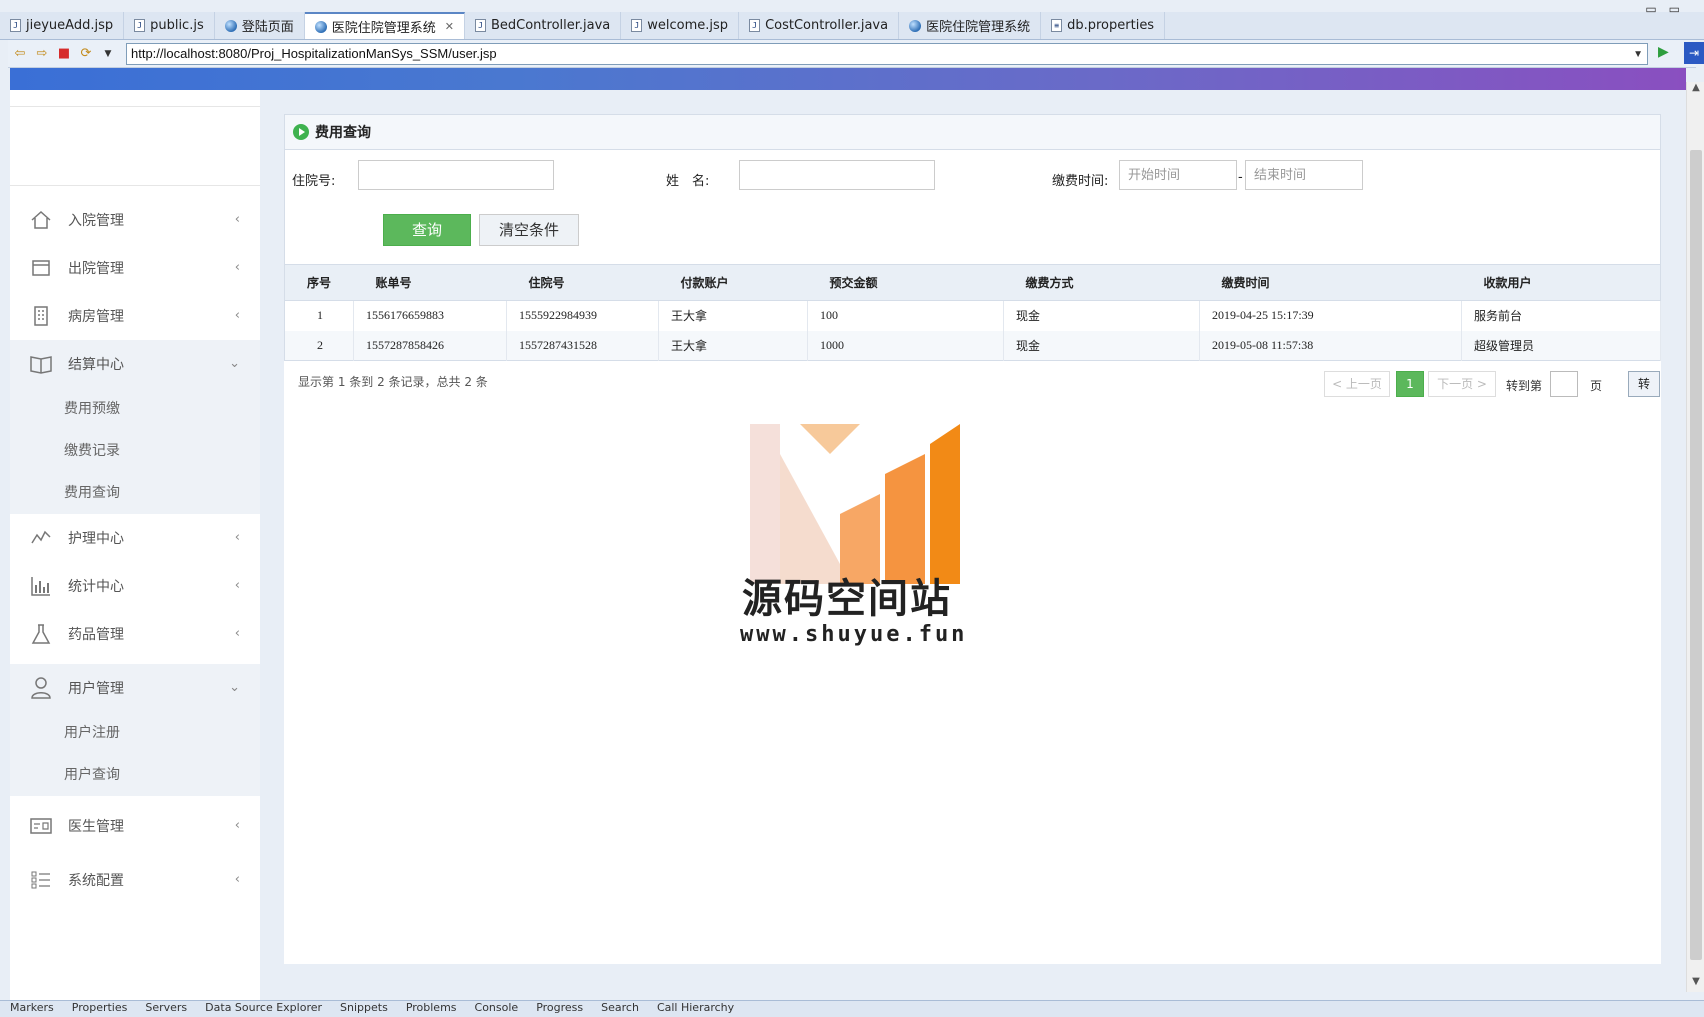 Image resolution: width=1704 pixels, height=1017 pixels. Describe the element at coordinates (847, 599) in the screenshot. I see `watermark-title: 源码空间站` at that location.